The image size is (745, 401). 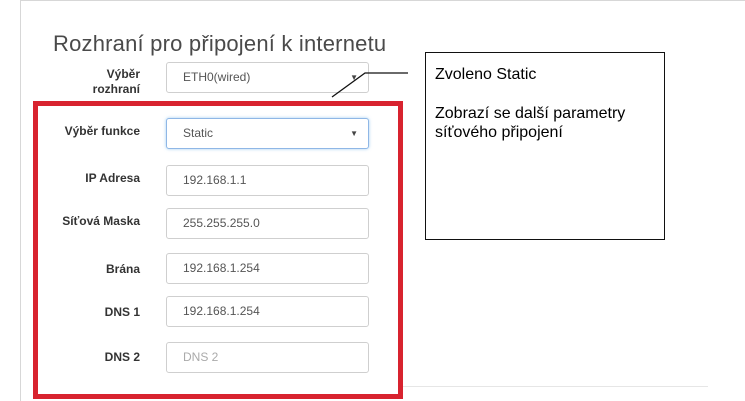 What do you see at coordinates (90, 82) in the screenshot?
I see `interface-select-label: Výběr rozhraní` at bounding box center [90, 82].